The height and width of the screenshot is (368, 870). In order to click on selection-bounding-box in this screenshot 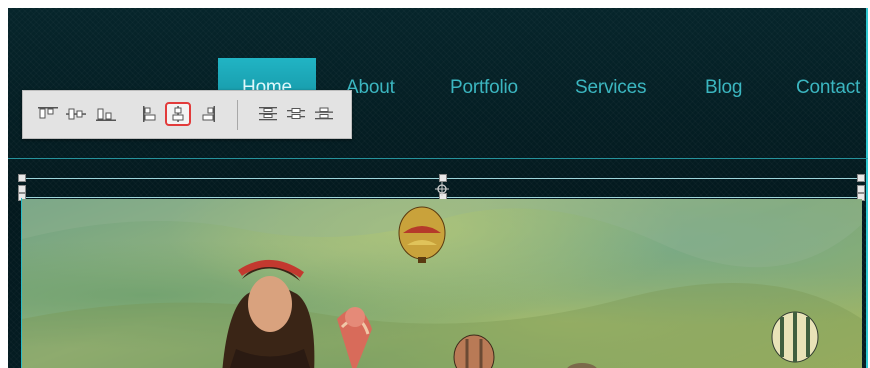, I will do `click(441, 187)`.